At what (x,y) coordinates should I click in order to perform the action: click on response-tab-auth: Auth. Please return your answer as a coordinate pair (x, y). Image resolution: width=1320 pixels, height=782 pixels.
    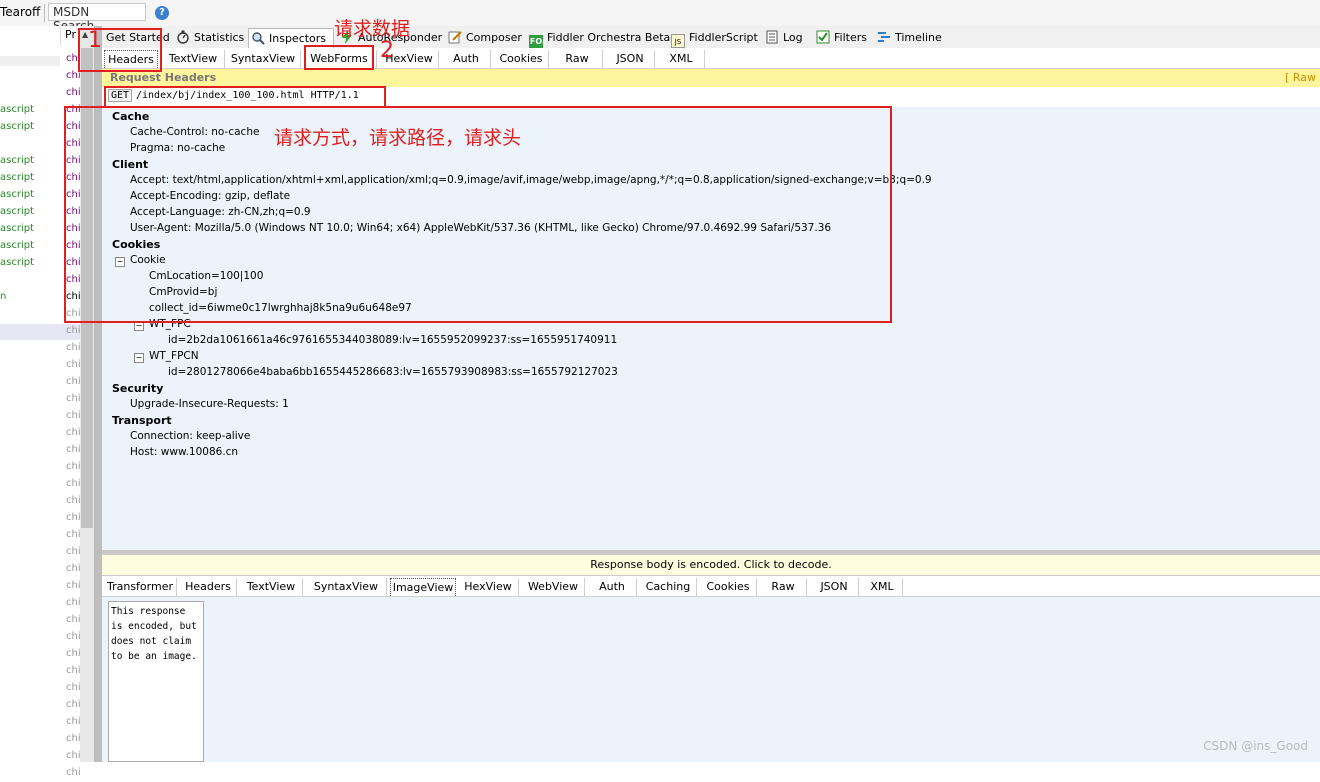
    Looking at the image, I should click on (612, 587).